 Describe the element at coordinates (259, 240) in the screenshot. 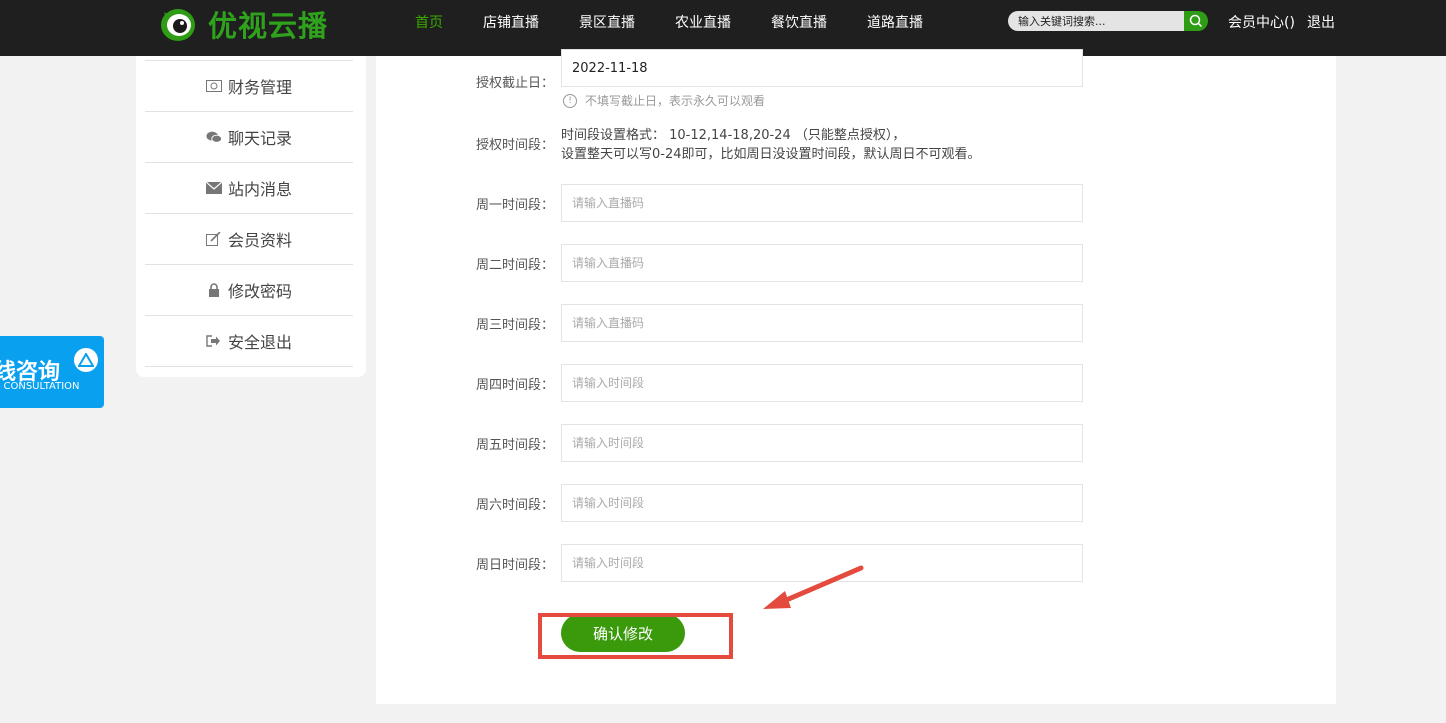

I see `sidebar-item-label: 会员资料` at that location.